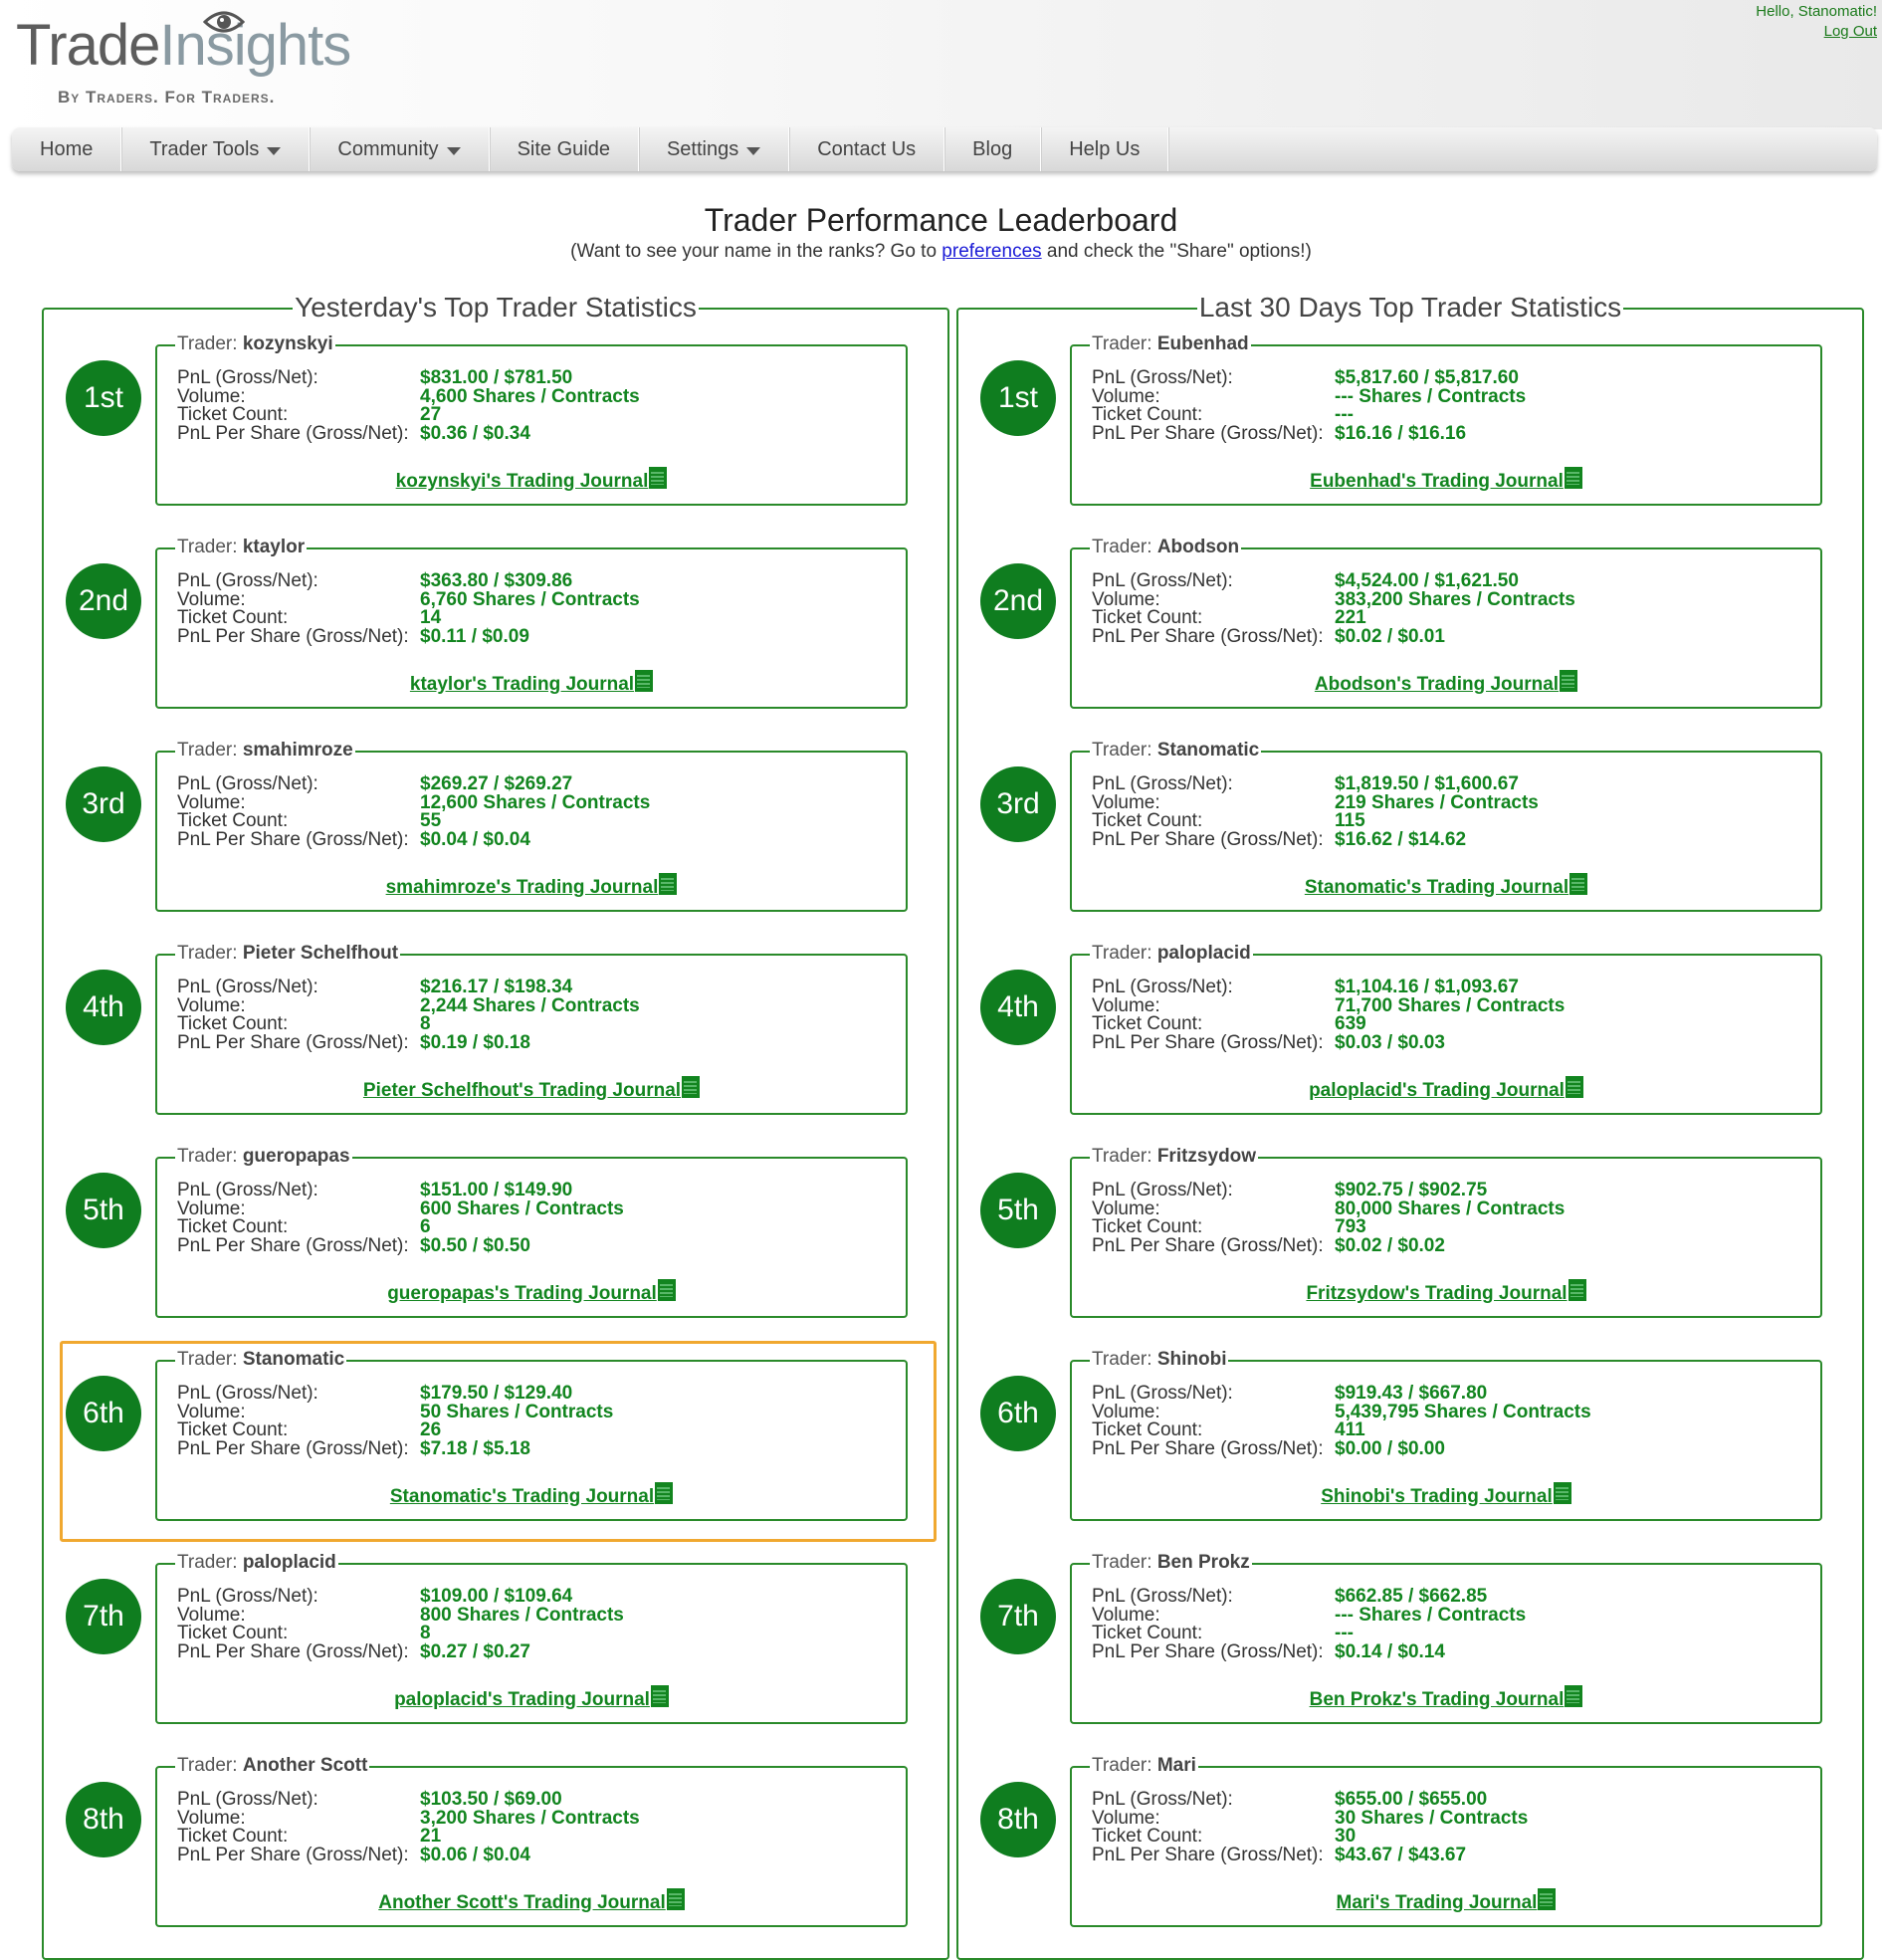 The image size is (1882, 1960). What do you see at coordinates (1018, 398) in the screenshot?
I see `rank-badge: 1st` at bounding box center [1018, 398].